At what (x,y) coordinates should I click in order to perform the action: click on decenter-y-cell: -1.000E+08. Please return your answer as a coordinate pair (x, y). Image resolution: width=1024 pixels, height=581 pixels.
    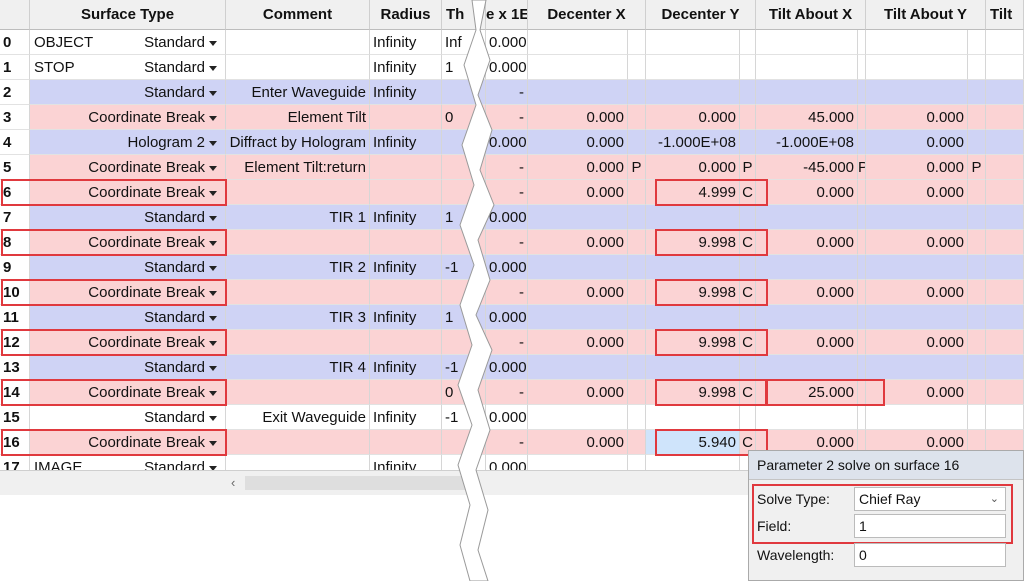
    Looking at the image, I should click on (693, 142).